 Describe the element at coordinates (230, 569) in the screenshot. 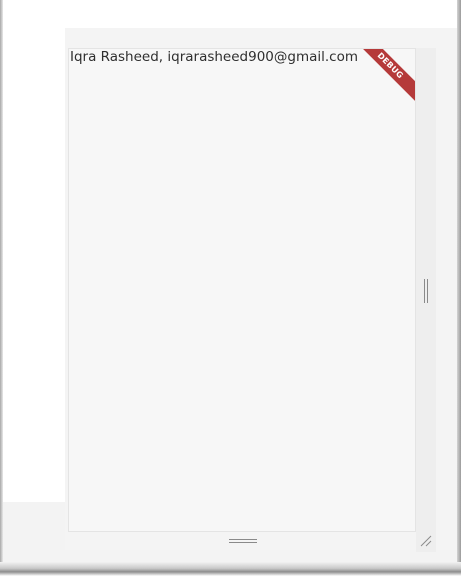

I see `window-bottom-edge` at that location.